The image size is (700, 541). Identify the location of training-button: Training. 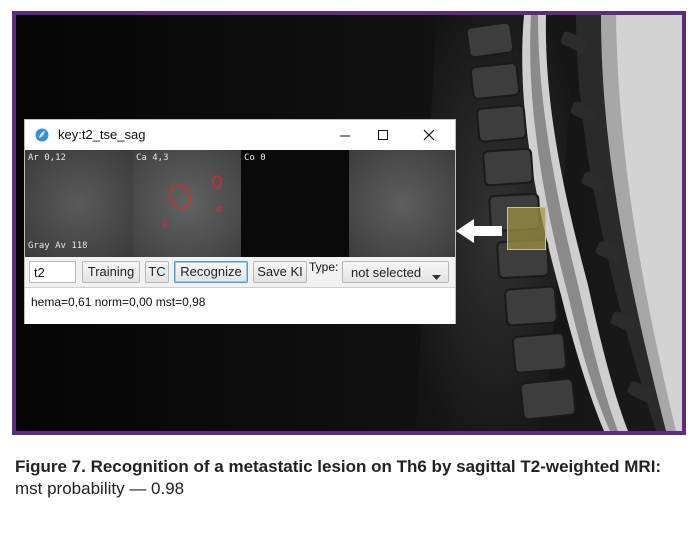
(111, 272).